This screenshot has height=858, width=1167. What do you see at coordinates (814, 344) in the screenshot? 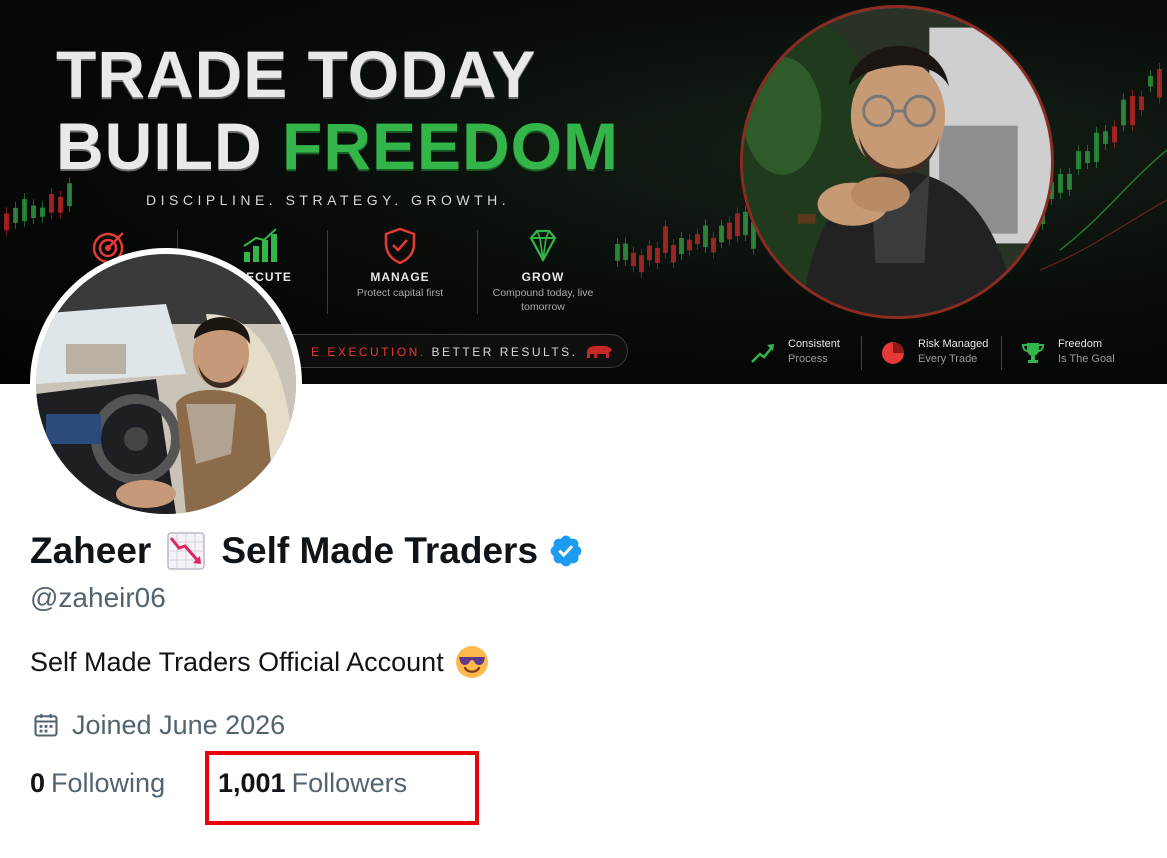
I see `stat-title: Consistent` at bounding box center [814, 344].